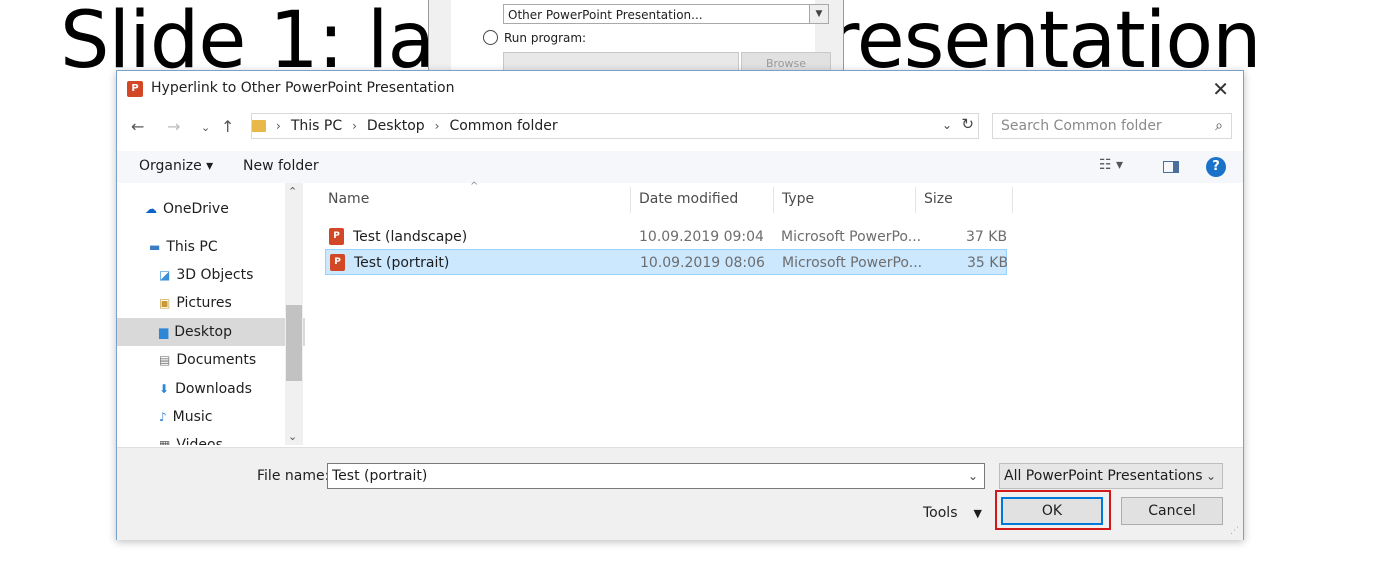 This screenshot has width=1389, height=565. What do you see at coordinates (163, 417) in the screenshot?
I see `music-icon: ♪` at bounding box center [163, 417].